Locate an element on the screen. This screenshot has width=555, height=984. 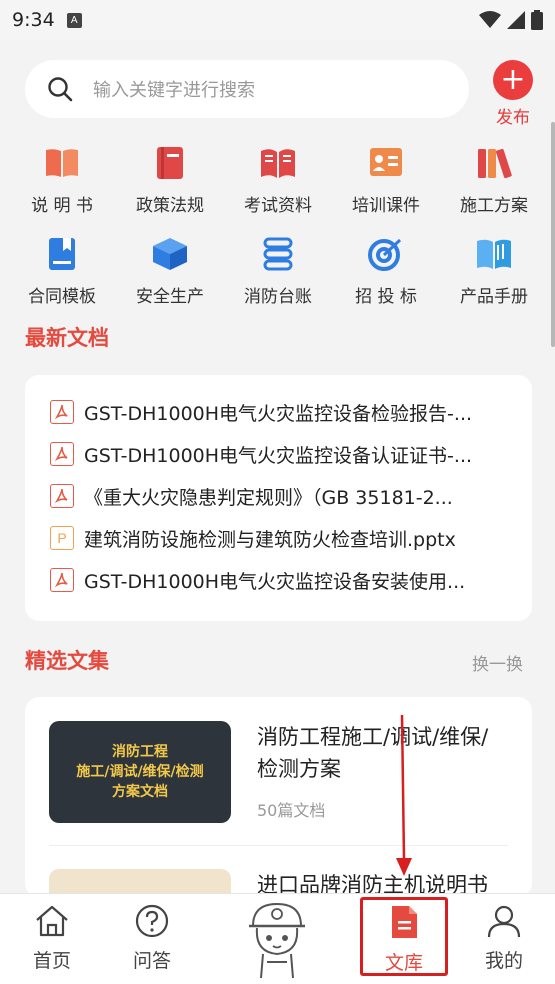
category-policy: 政策法规 is located at coordinates (170, 180).